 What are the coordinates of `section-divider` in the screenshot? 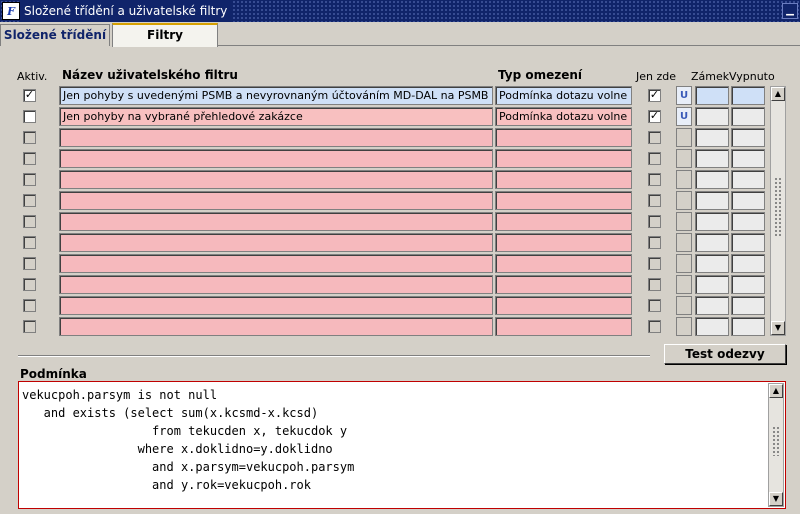 It's located at (334, 356).